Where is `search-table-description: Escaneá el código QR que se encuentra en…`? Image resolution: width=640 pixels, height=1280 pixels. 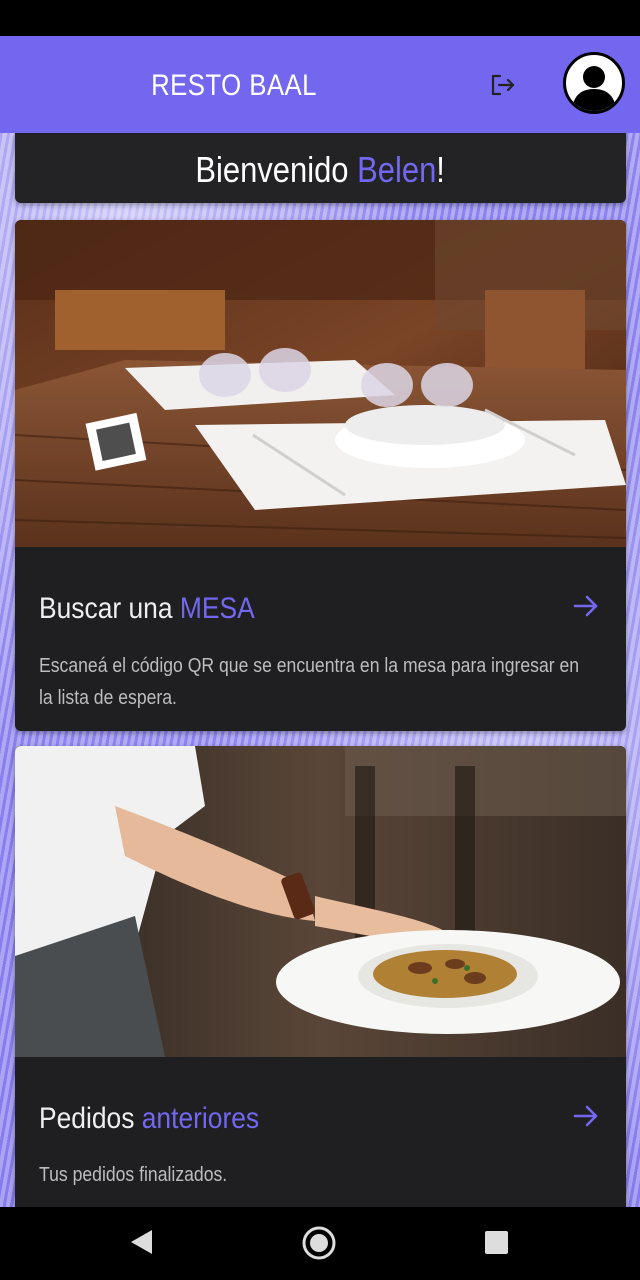
search-table-description: Escaneá el código QR que se encuentra en… is located at coordinates (309, 682).